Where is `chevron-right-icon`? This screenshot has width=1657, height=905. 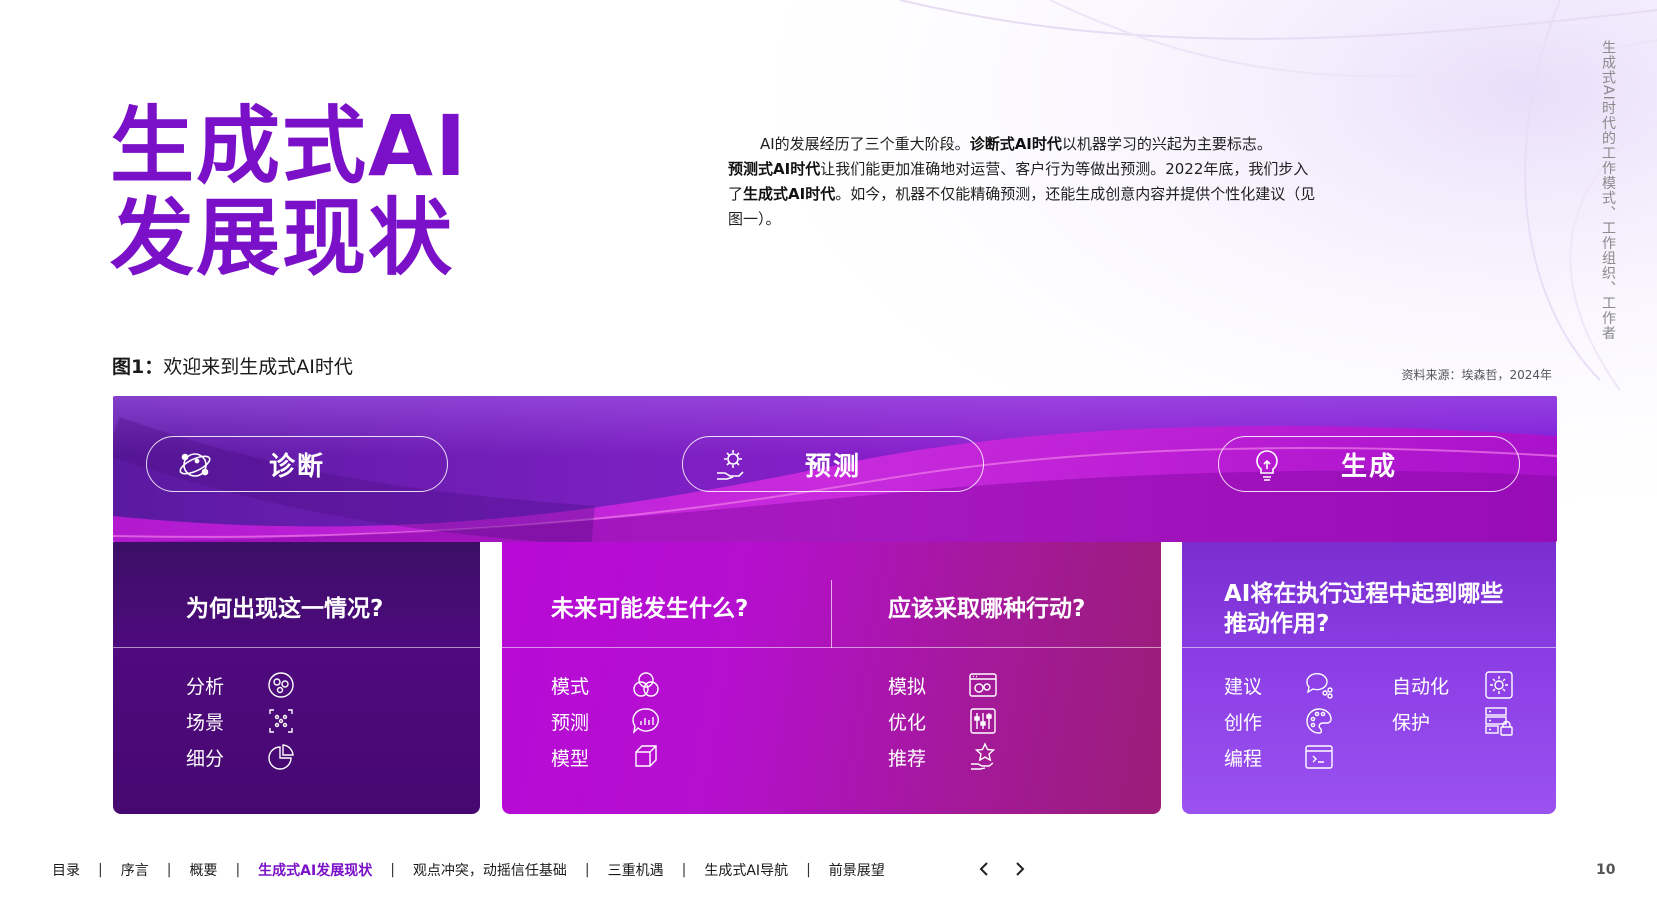 chevron-right-icon is located at coordinates (1020, 869).